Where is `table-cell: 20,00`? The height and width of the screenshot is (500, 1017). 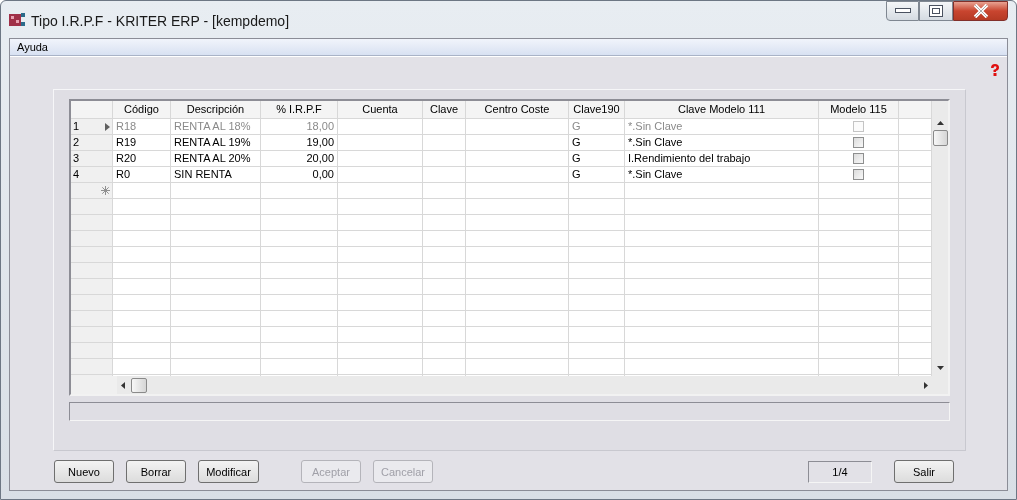 table-cell: 20,00 is located at coordinates (299, 159).